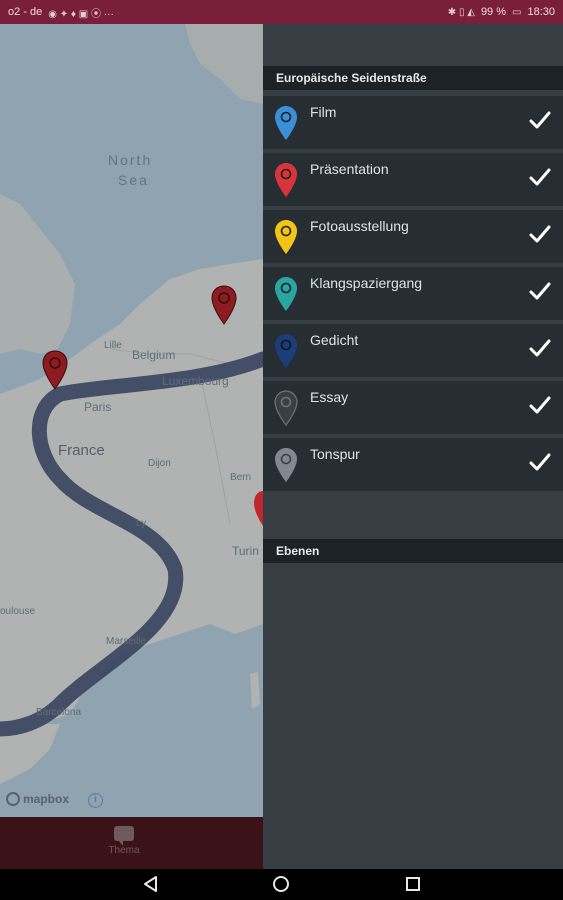 Image resolution: width=563 pixels, height=900 pixels. I want to click on layer-label: Film, so click(323, 112).